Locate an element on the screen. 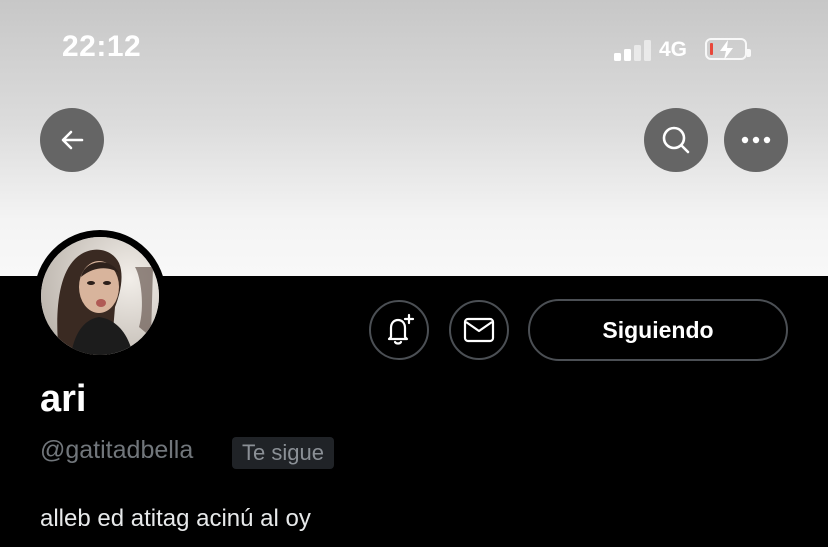 This screenshot has width=828, height=547. battery-level-fill is located at coordinates (711, 49).